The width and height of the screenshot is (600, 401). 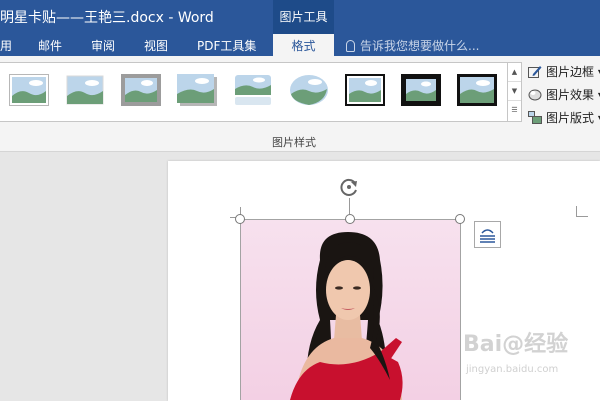 What do you see at coordinates (350, 219) in the screenshot?
I see `resize-handle-top-center` at bounding box center [350, 219].